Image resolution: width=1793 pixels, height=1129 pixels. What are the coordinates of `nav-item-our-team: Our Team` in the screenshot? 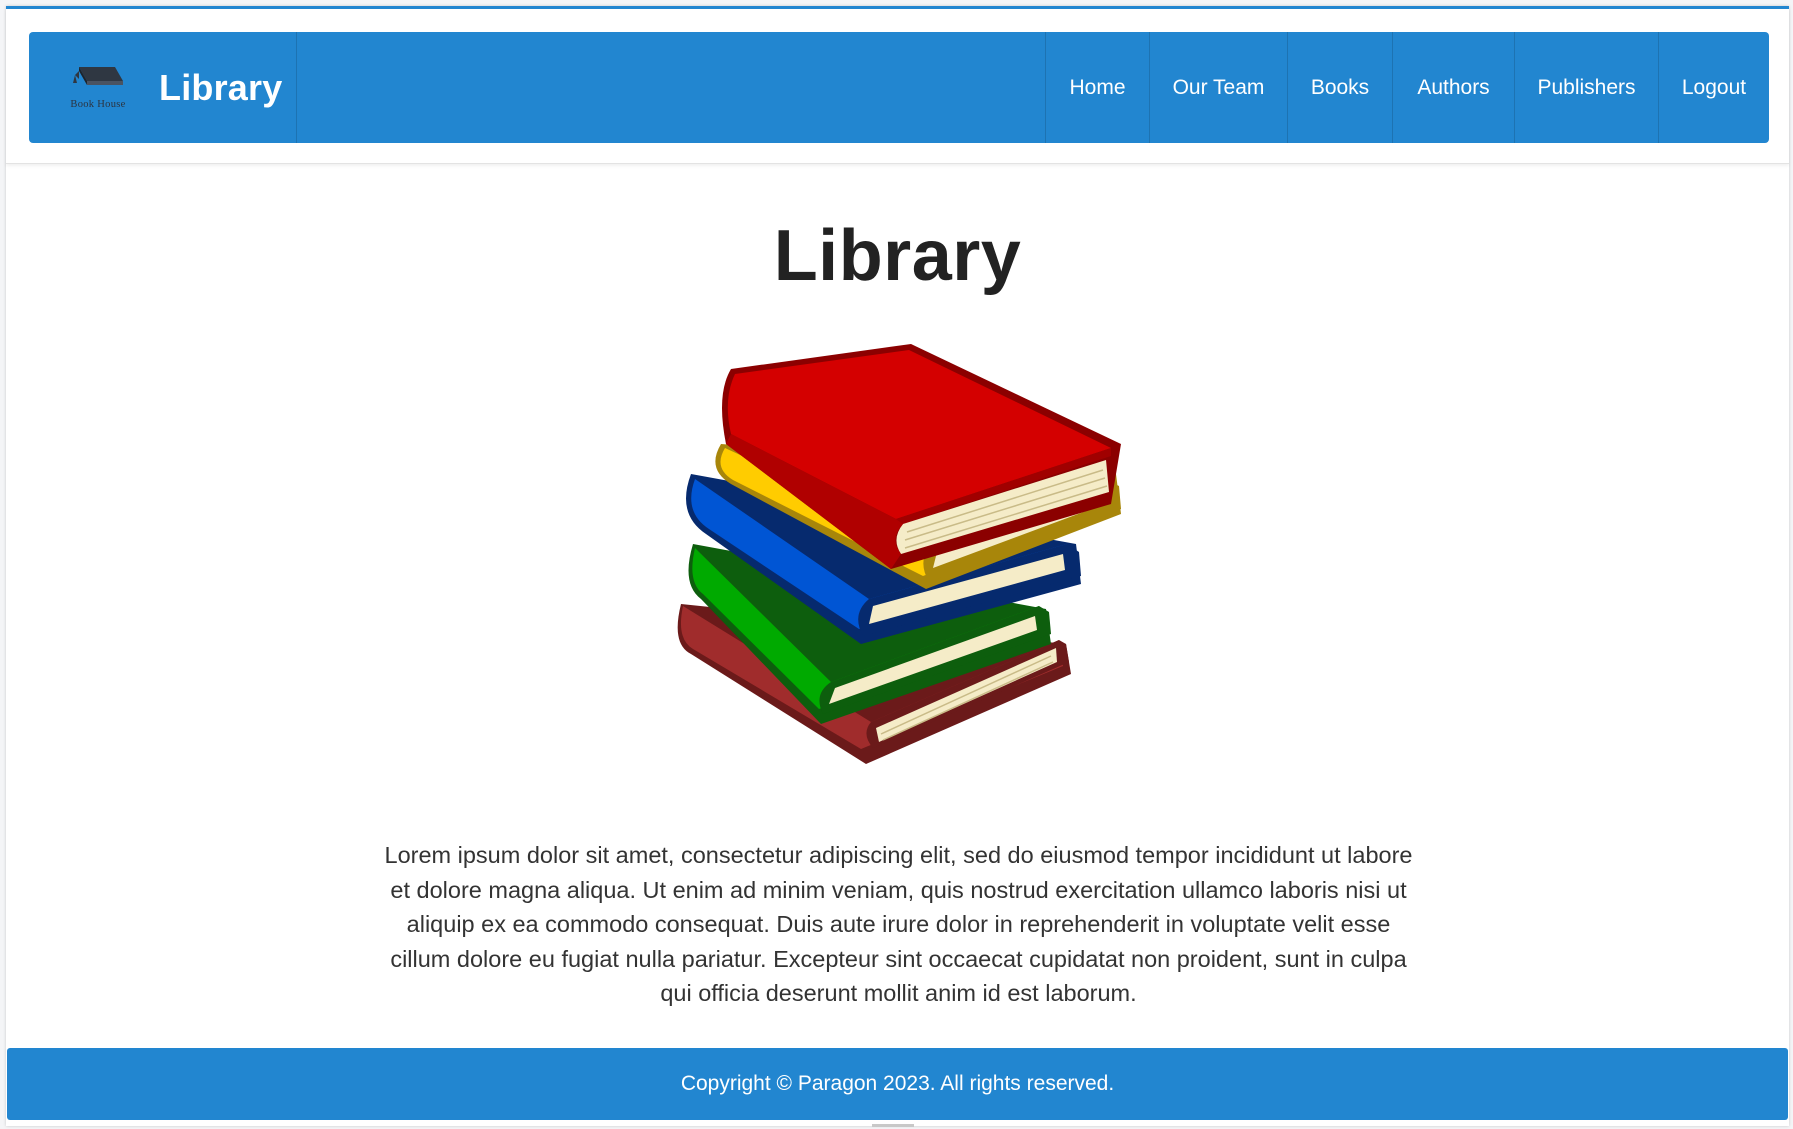 It's located at (1218, 87).